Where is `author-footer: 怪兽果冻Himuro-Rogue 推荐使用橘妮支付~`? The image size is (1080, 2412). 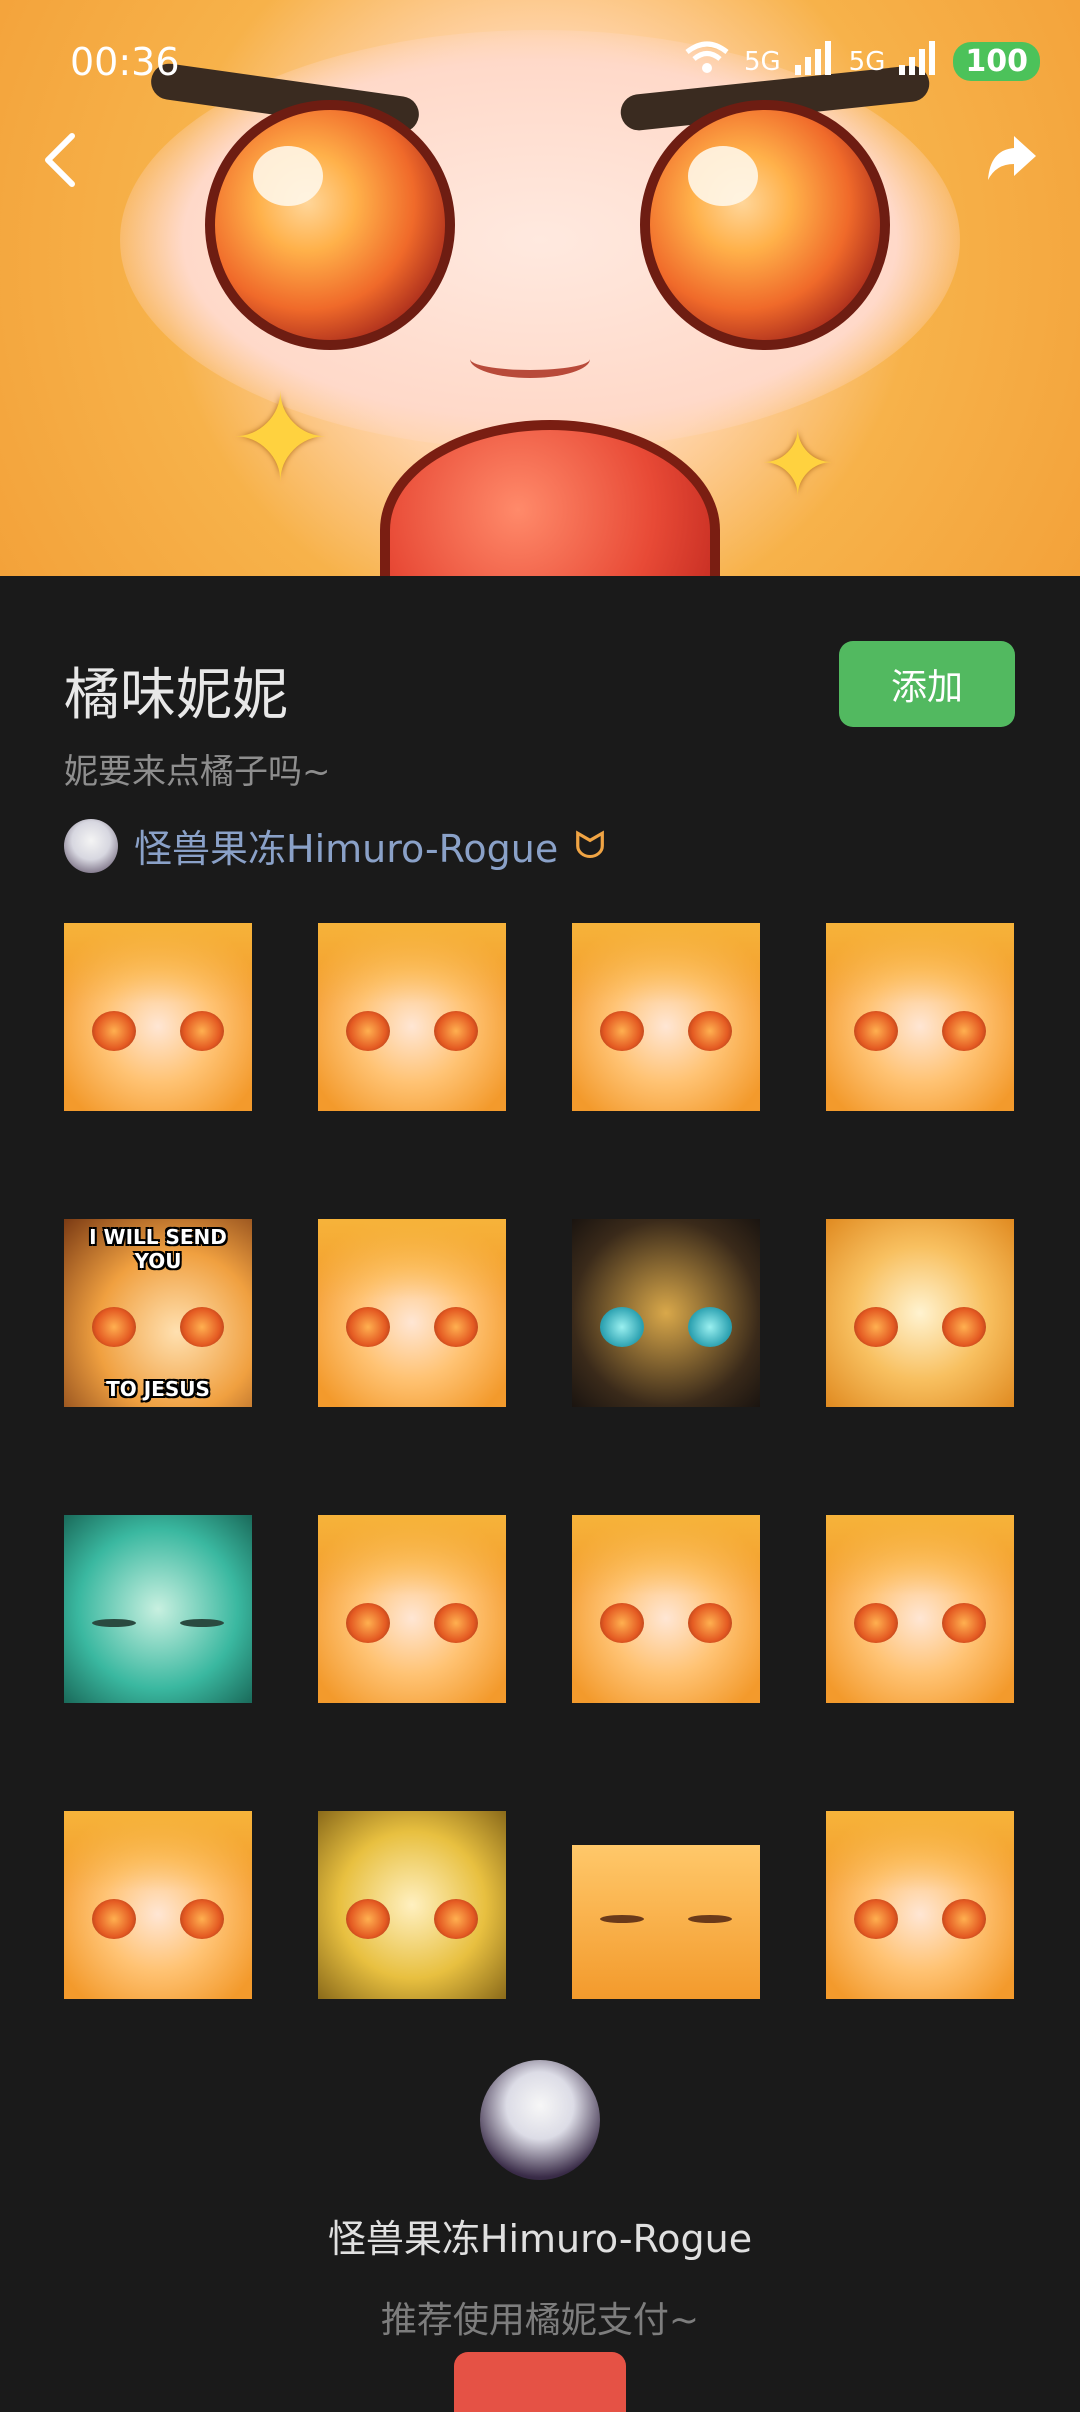 author-footer: 怪兽果冻Himuro-Rogue 推荐使用橘妮支付~ is located at coordinates (540, 2201).